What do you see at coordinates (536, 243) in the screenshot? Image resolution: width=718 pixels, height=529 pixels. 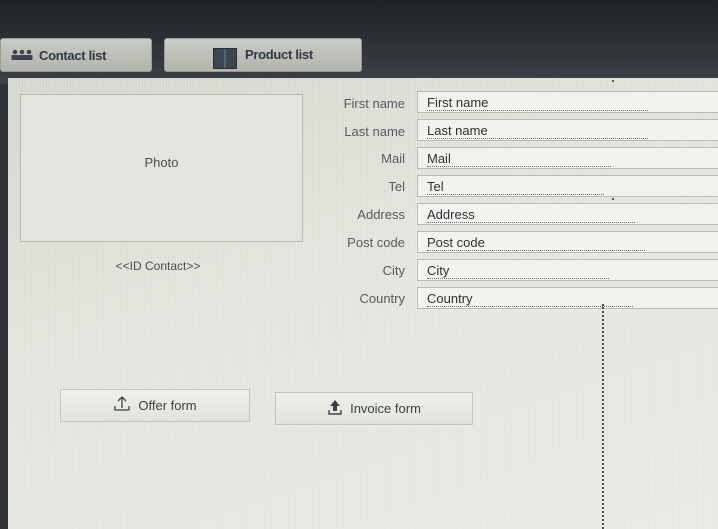 I see `post-code-value: Post code` at bounding box center [536, 243].